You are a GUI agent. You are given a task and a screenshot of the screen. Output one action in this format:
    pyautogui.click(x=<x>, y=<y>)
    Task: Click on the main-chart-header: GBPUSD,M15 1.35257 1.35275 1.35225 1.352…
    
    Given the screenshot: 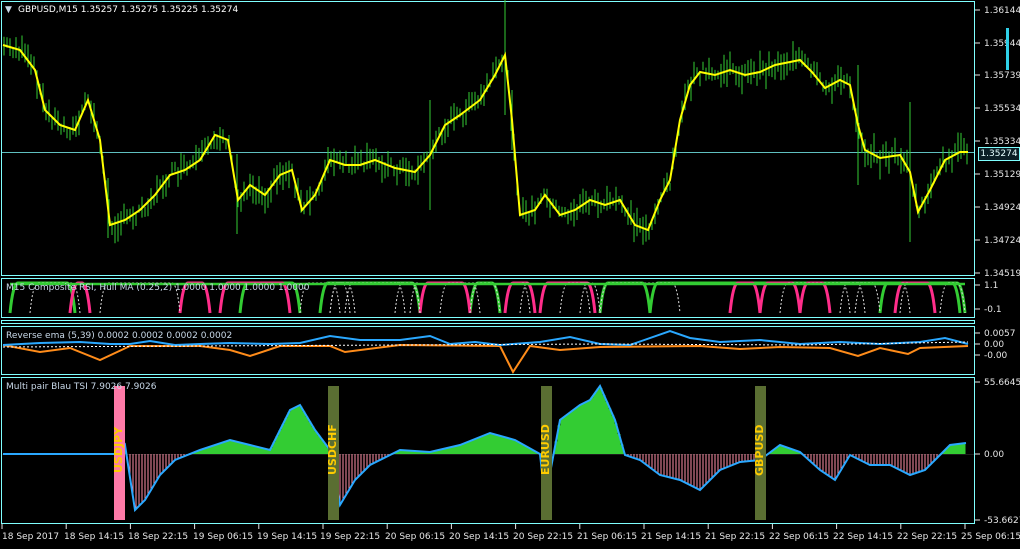 What is the action you would take?
    pyautogui.click(x=128, y=10)
    